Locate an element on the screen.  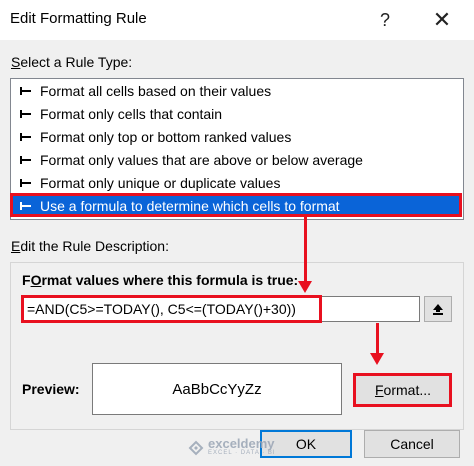
watermark-tagline: EXCEL · DATA · BI is located at coordinates (242, 453).